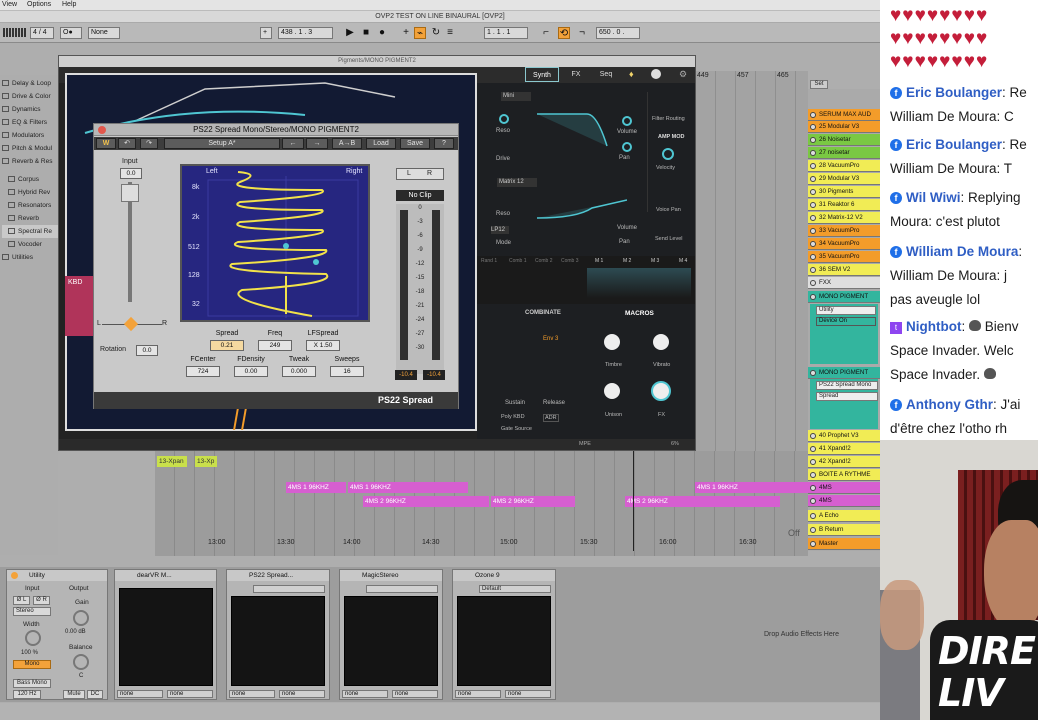  I want to click on macro-knob-unison, so click(612, 391).